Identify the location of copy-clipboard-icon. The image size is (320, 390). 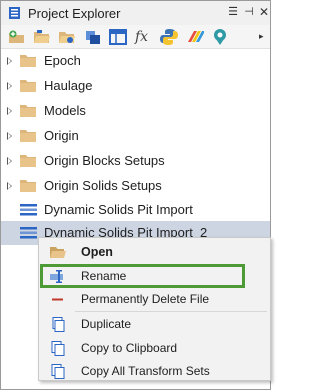
(58, 348).